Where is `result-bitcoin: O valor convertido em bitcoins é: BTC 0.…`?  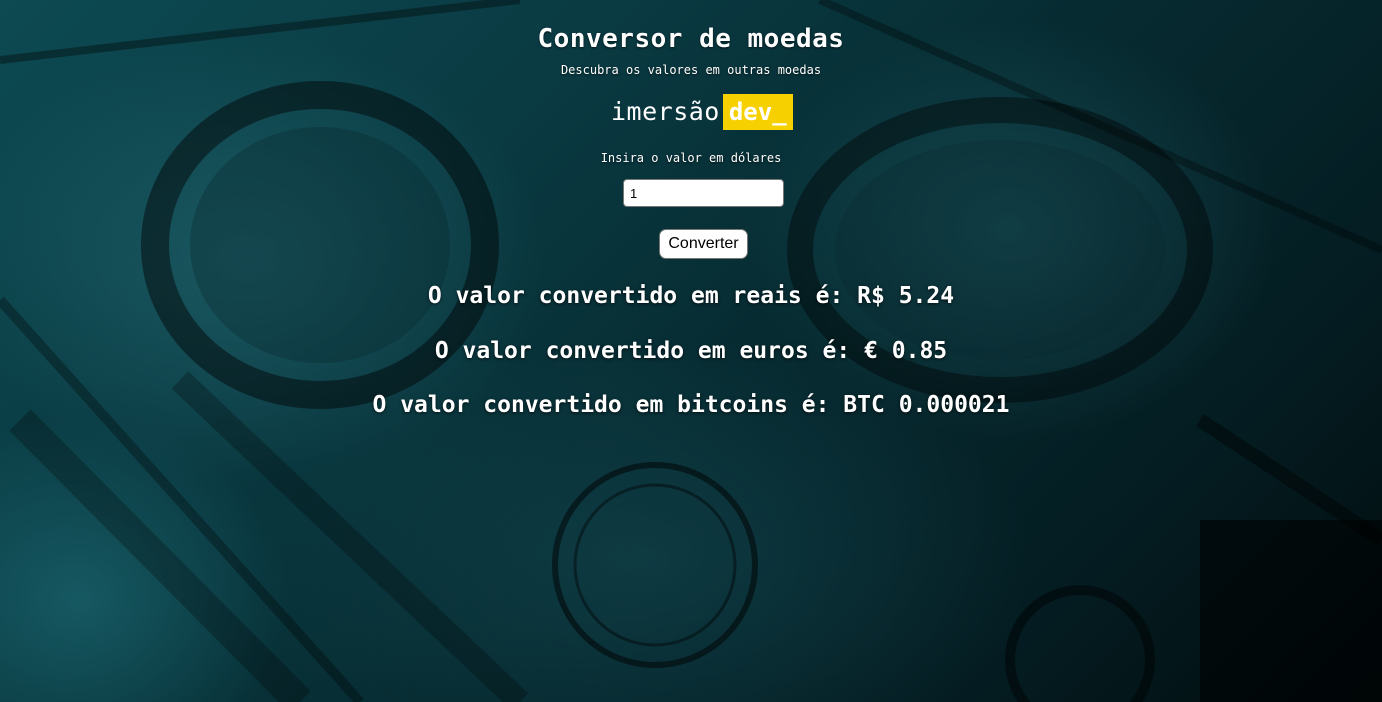
result-bitcoin: O valor convertido em bitcoins é: BTC 0.… is located at coordinates (691, 405).